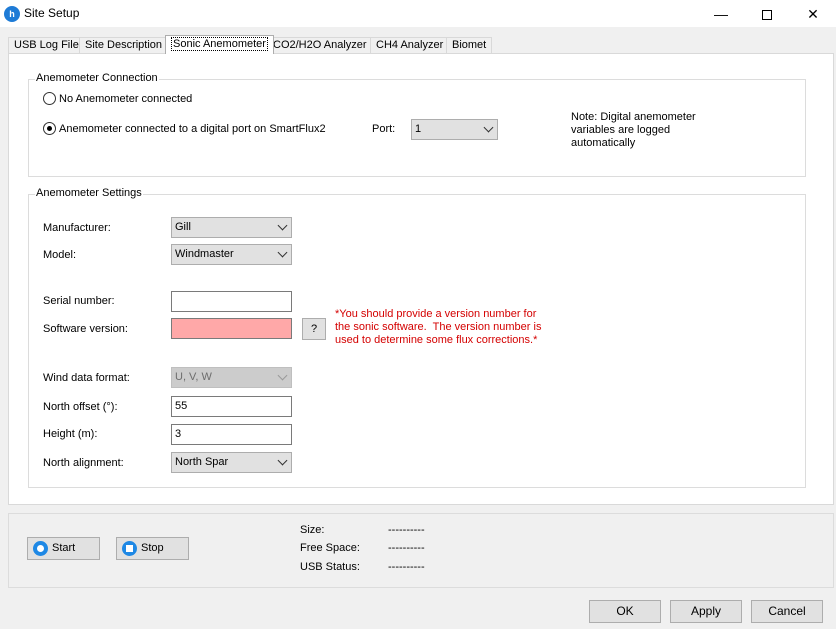 The height and width of the screenshot is (629, 836). I want to click on wind-data-format-label: Wind data format:, so click(86, 378).